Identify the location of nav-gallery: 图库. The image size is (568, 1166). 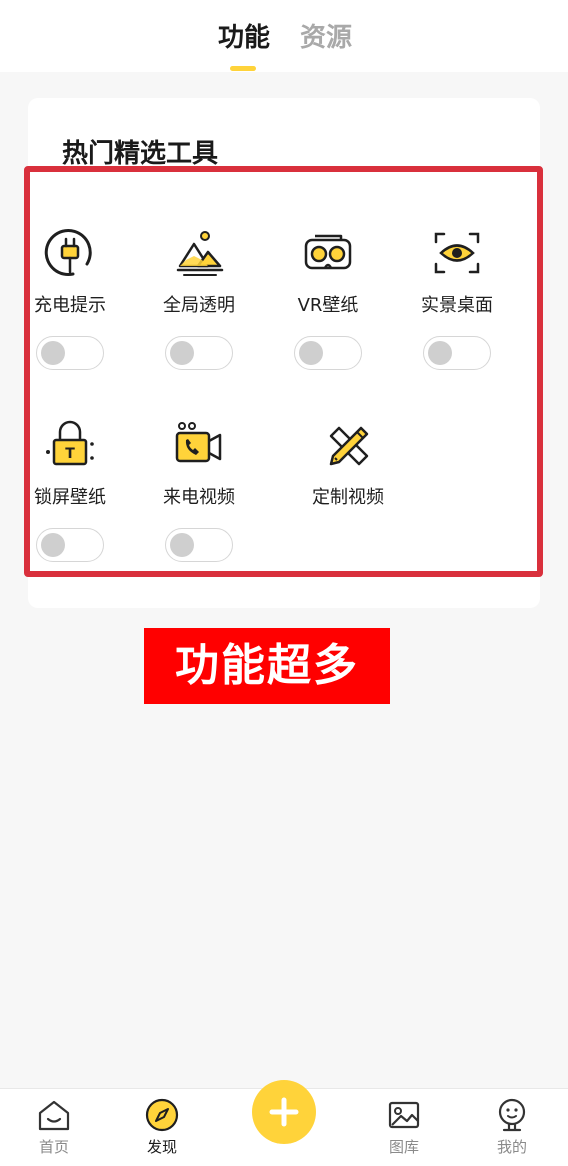
(404, 1127).